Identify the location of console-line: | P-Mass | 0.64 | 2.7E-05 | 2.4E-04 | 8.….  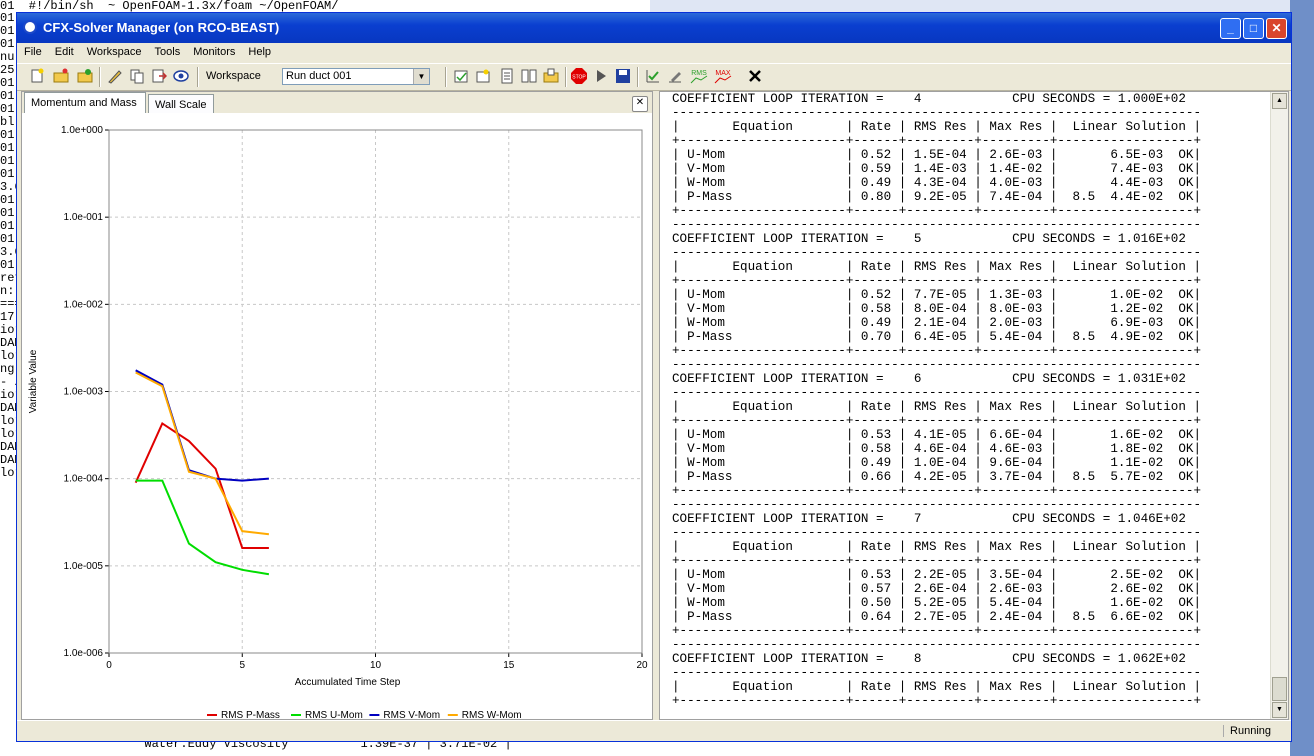
(937, 617).